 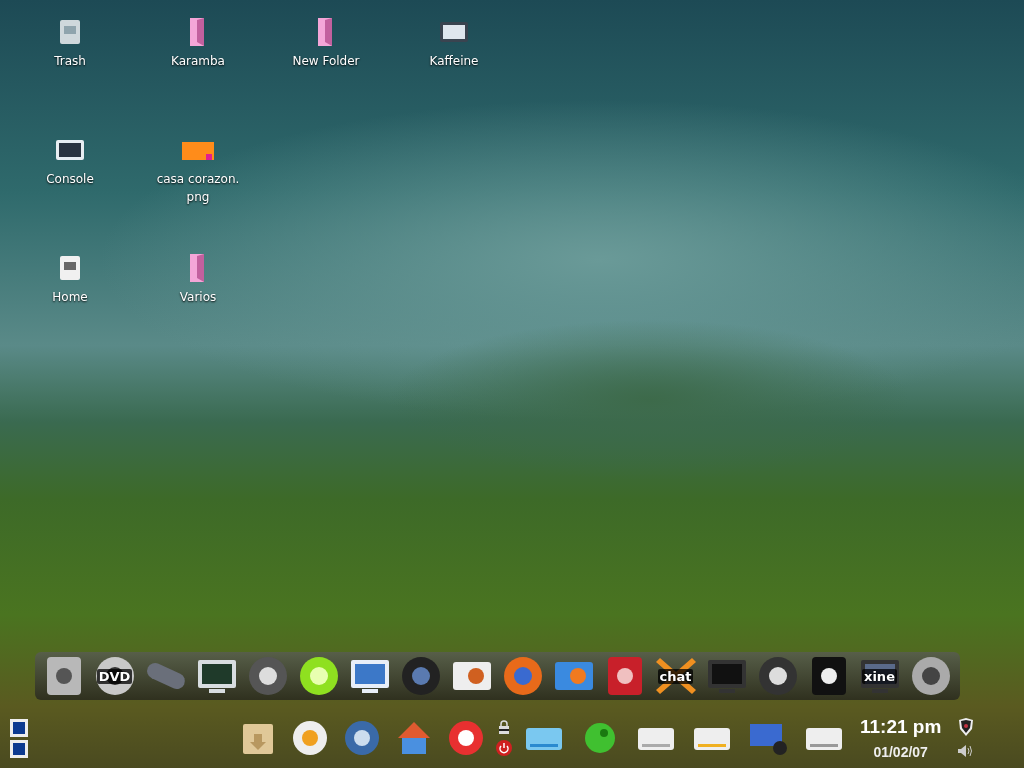 I want to click on dock-launcher: xine, so click(x=879, y=676).